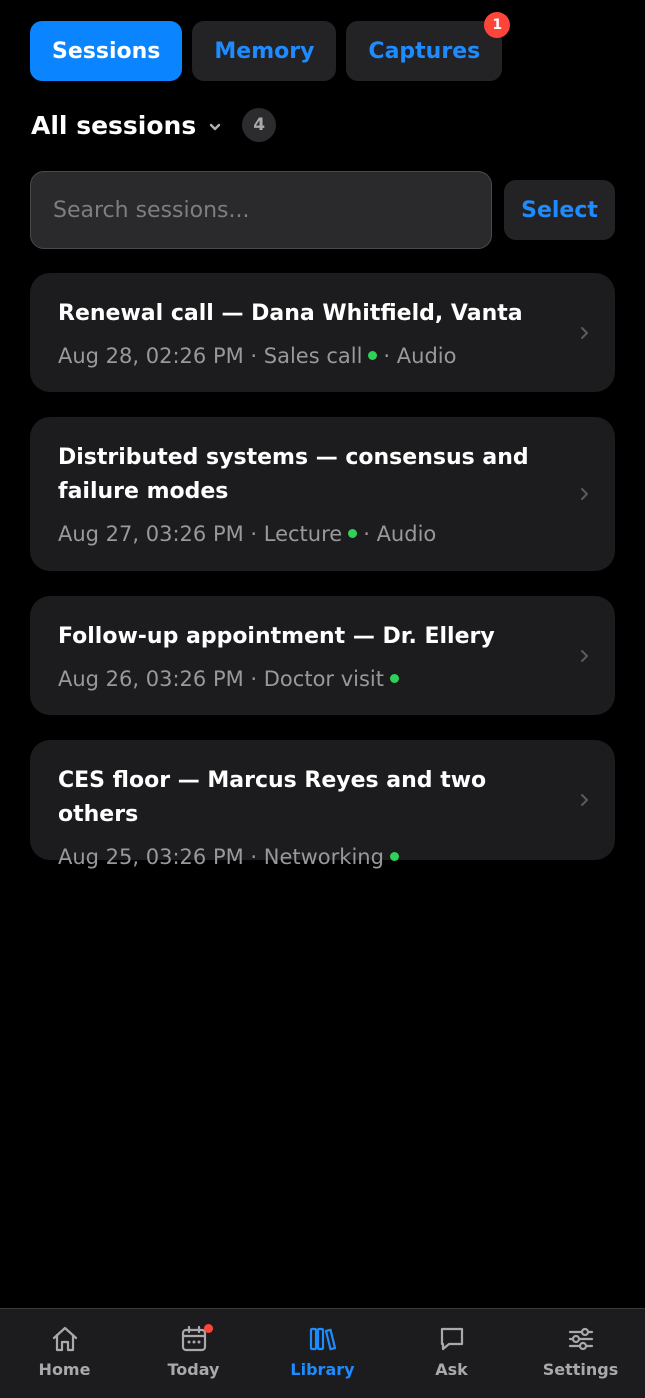 The width and height of the screenshot is (645, 1398). Describe the element at coordinates (322, 1339) in the screenshot. I see `library-icon` at that location.